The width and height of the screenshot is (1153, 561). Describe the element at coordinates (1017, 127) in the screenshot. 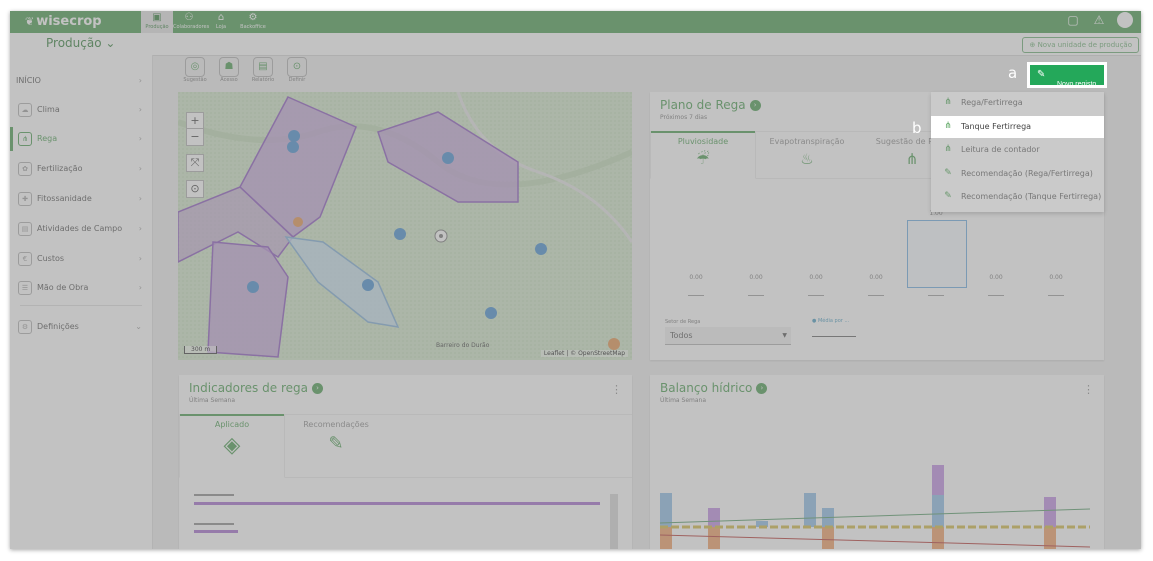

I see `menu-item-tanque-fertirrega: ⋔ Tanque Fertirrega` at that location.